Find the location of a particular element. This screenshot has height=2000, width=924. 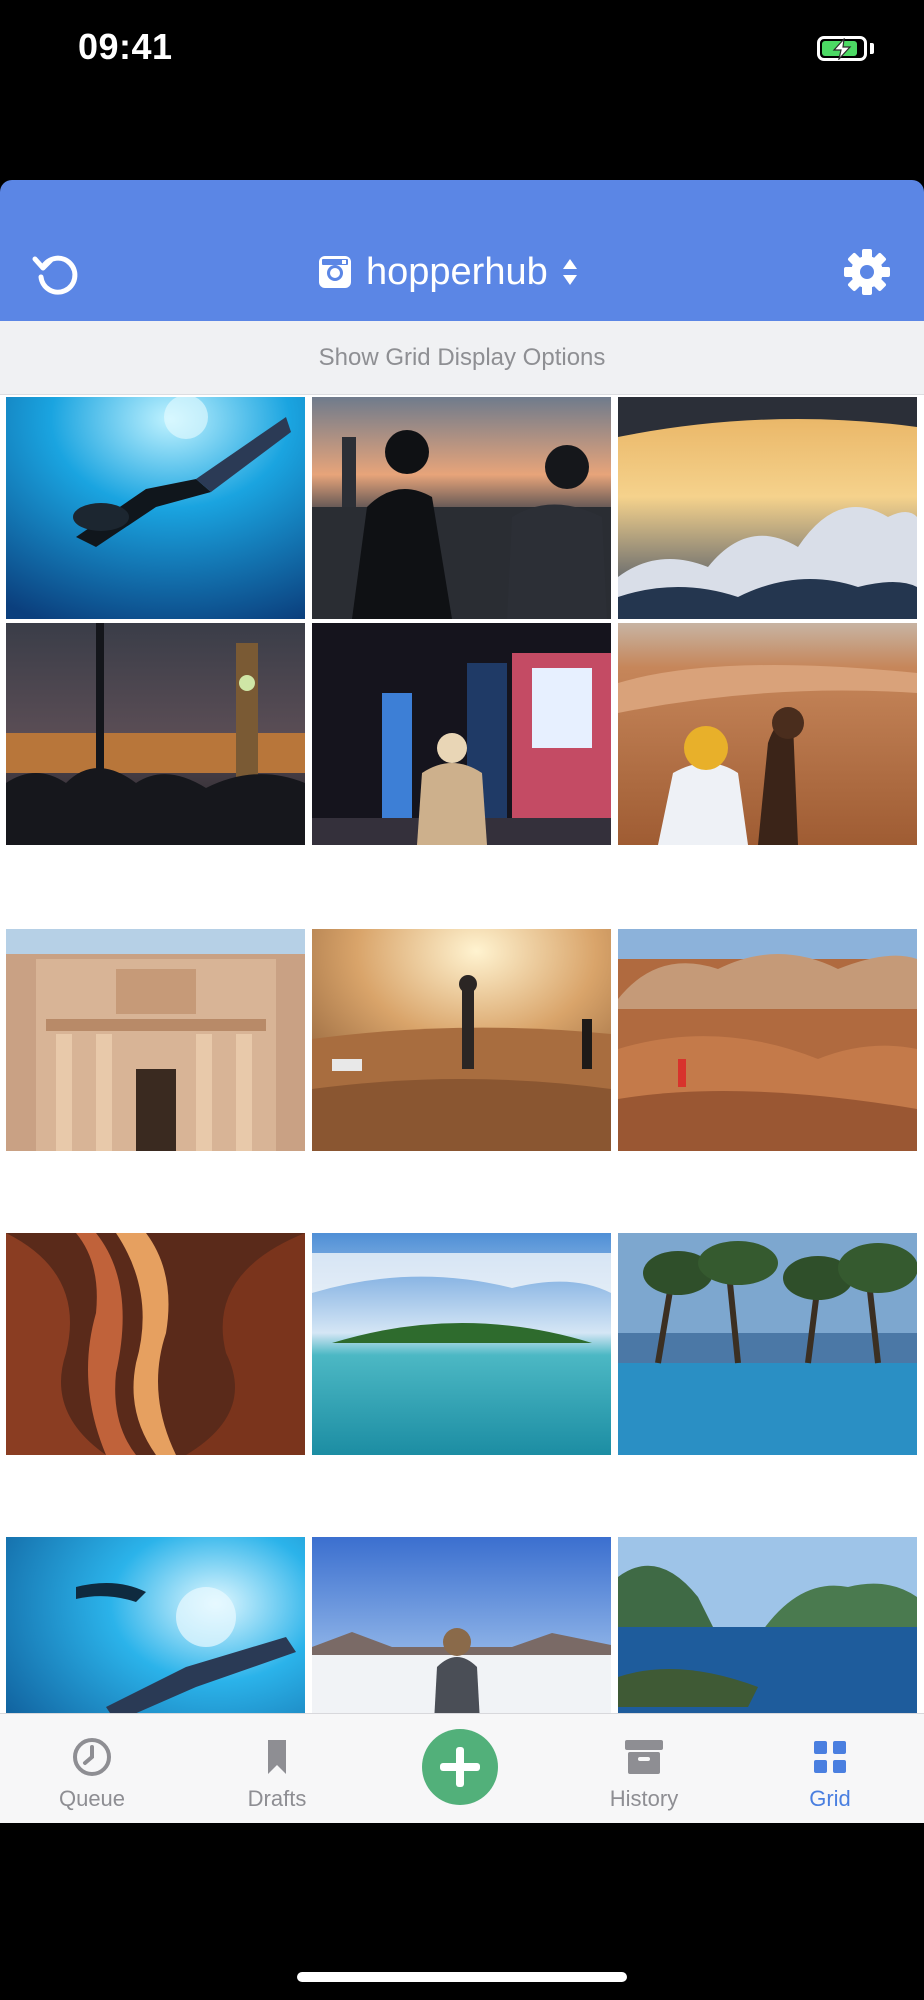

gear-icon is located at coordinates (867, 272).